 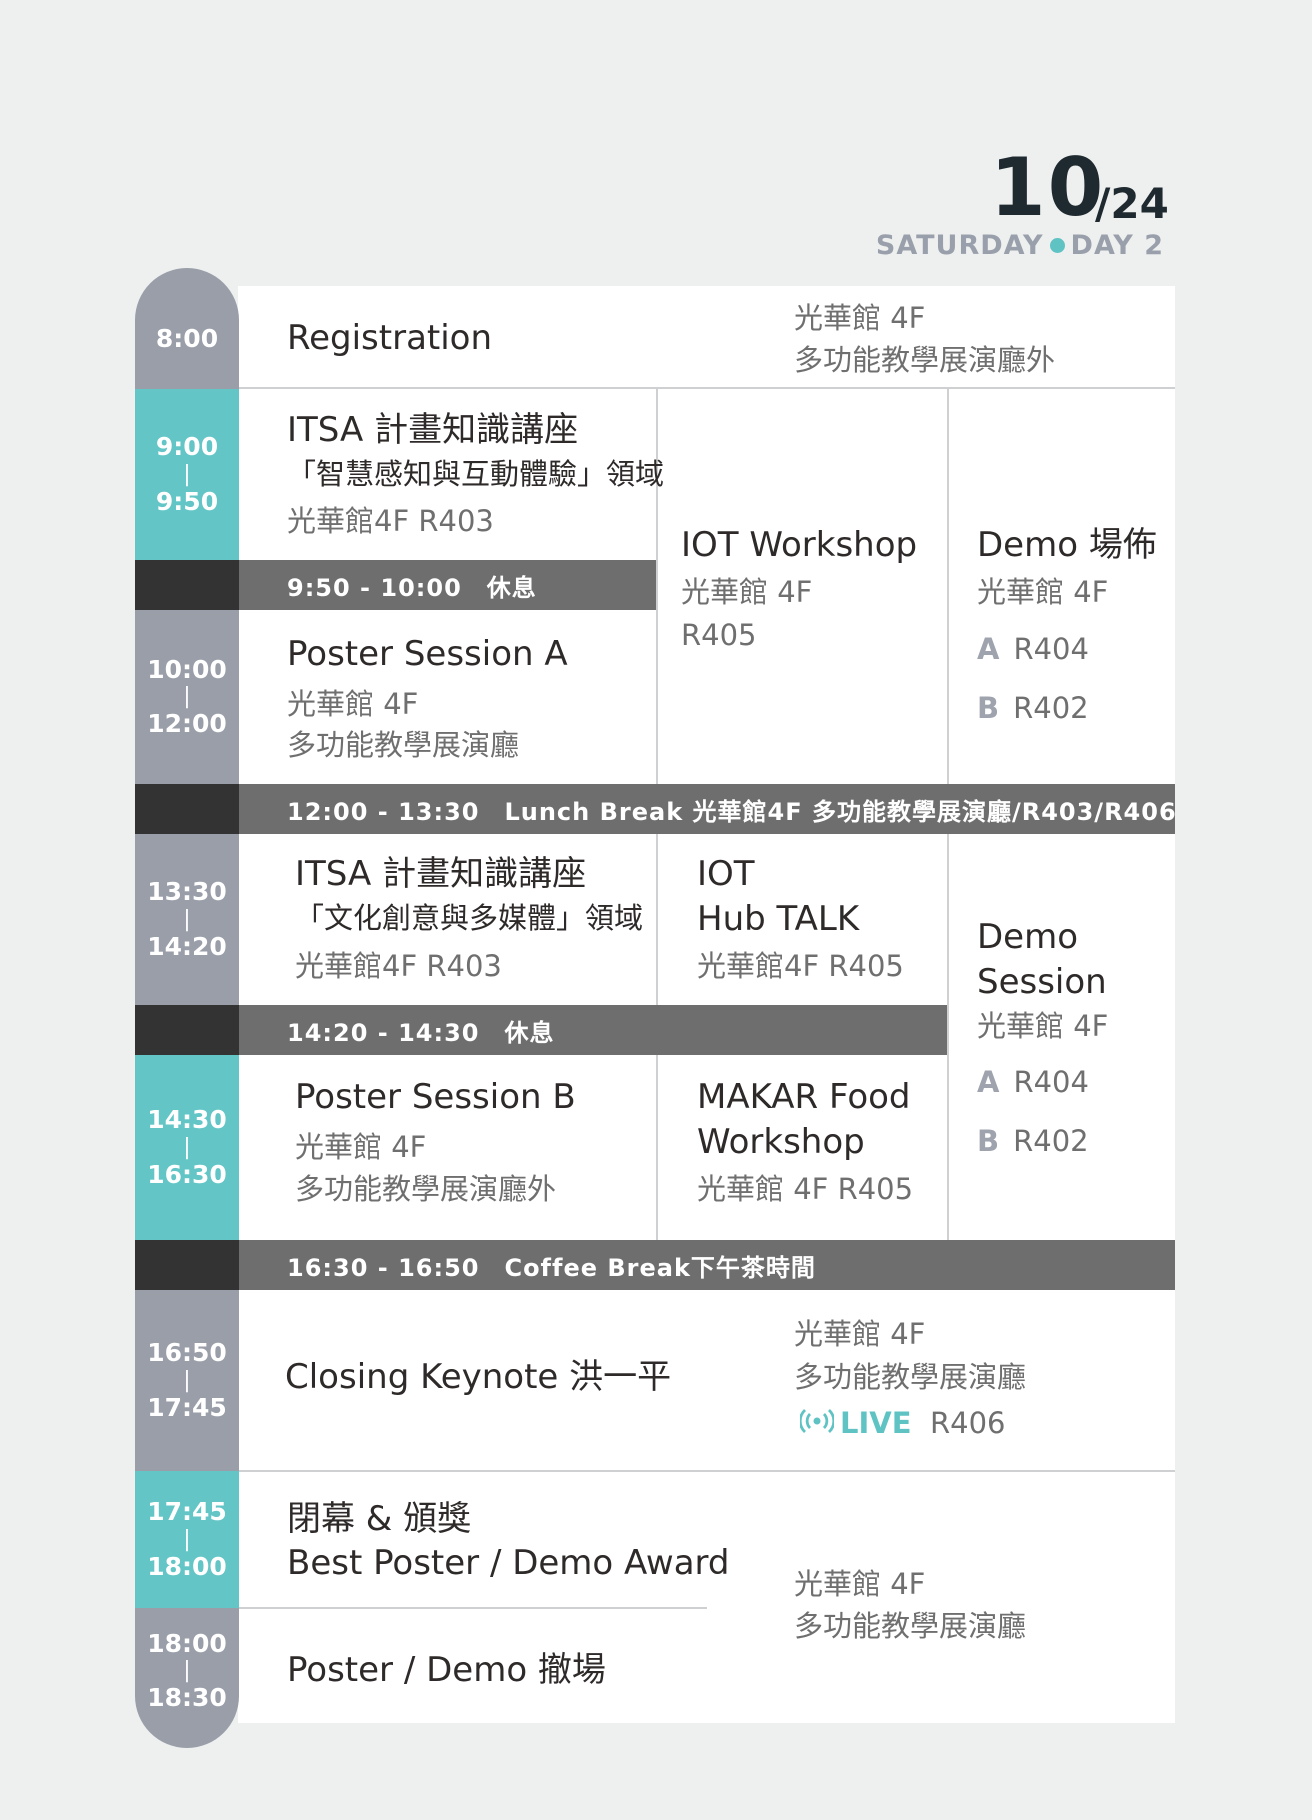 What do you see at coordinates (860, 1584) in the screenshot?
I see `award-location-building: 光華館 4F` at bounding box center [860, 1584].